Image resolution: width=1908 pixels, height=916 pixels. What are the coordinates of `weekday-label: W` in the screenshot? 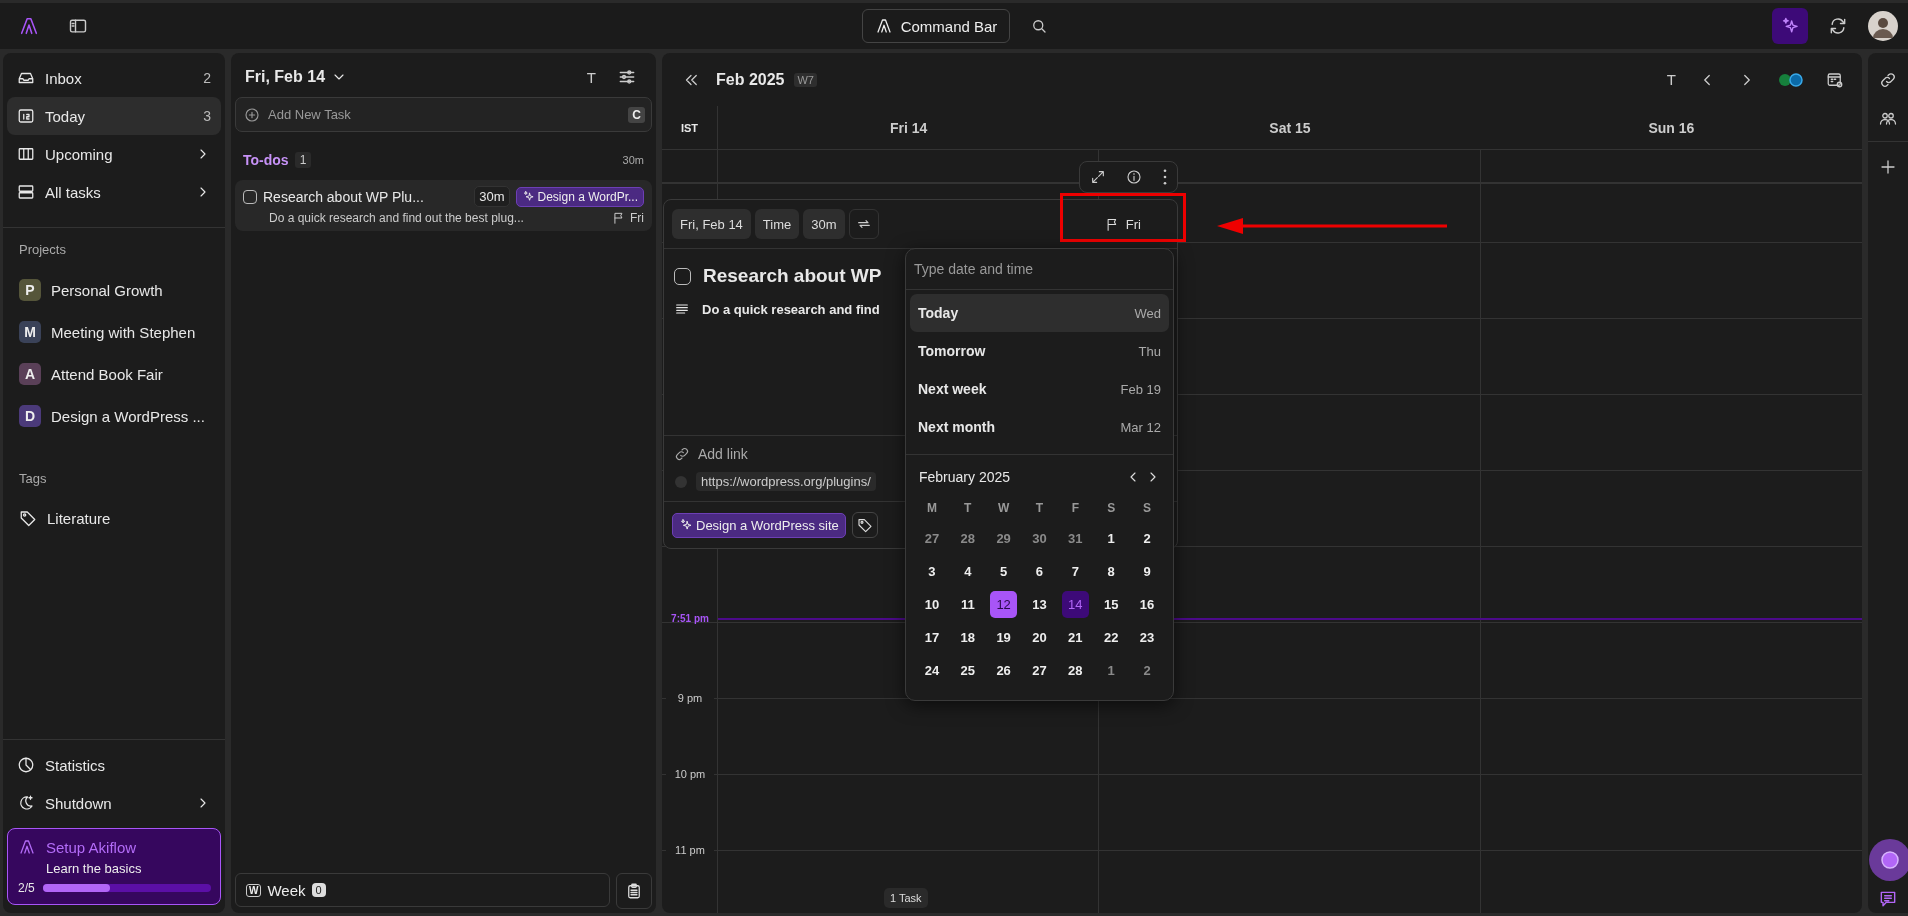 It's located at (1003, 508).